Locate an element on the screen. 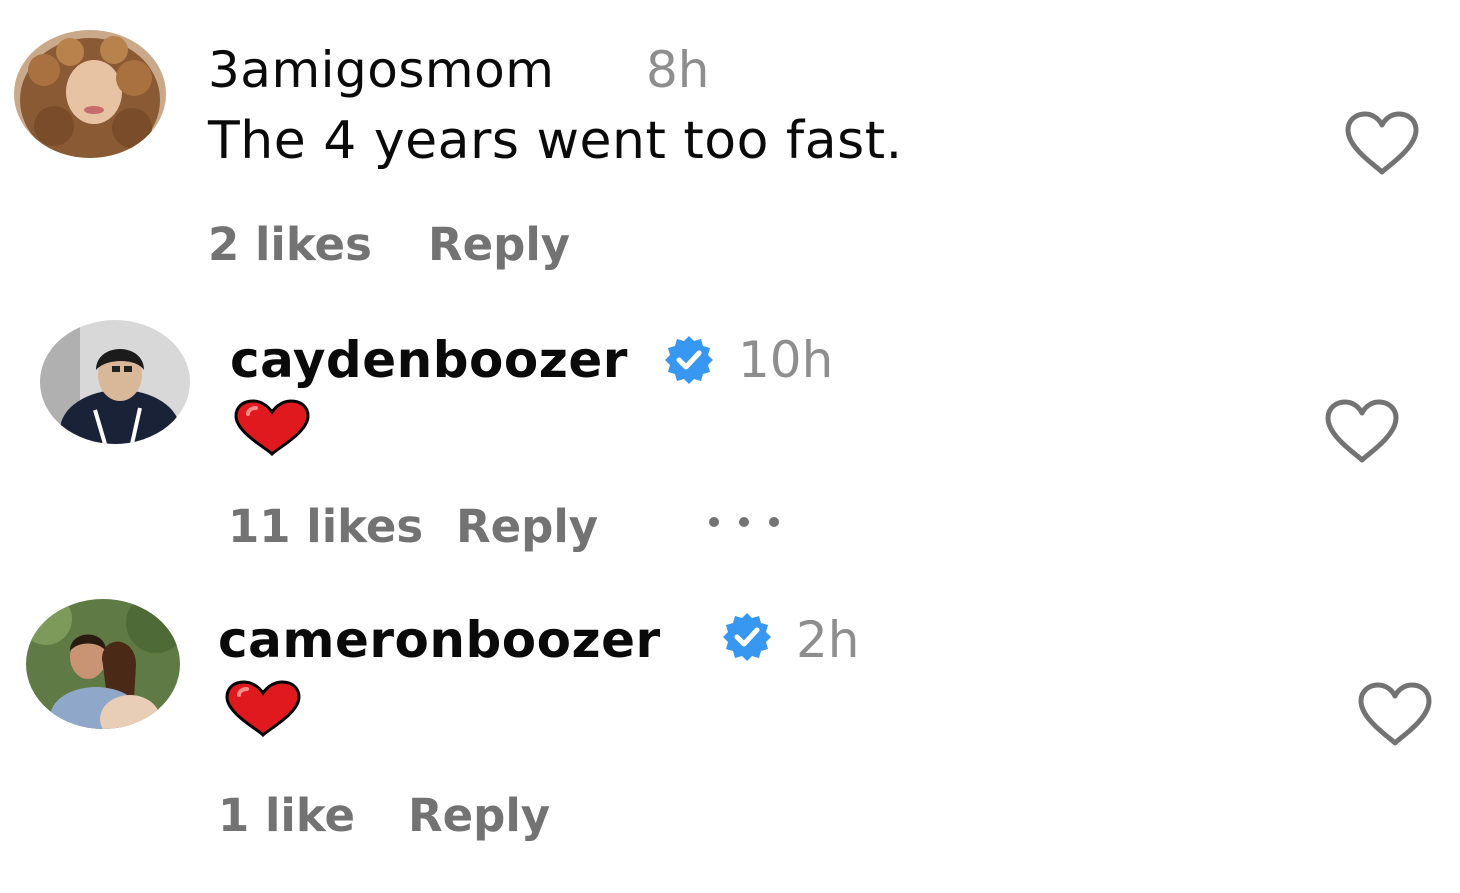 This screenshot has height=893, width=1460. comment-username: cameronboozer is located at coordinates (439, 640).